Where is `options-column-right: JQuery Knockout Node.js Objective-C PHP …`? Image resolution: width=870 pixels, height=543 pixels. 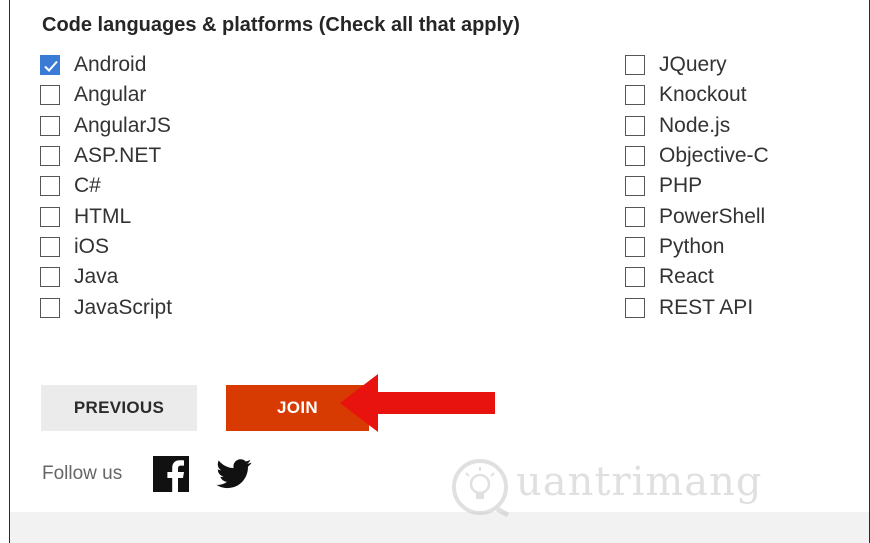 options-column-right: JQuery Knockout Node.js Objective-C PHP … is located at coordinates (697, 186).